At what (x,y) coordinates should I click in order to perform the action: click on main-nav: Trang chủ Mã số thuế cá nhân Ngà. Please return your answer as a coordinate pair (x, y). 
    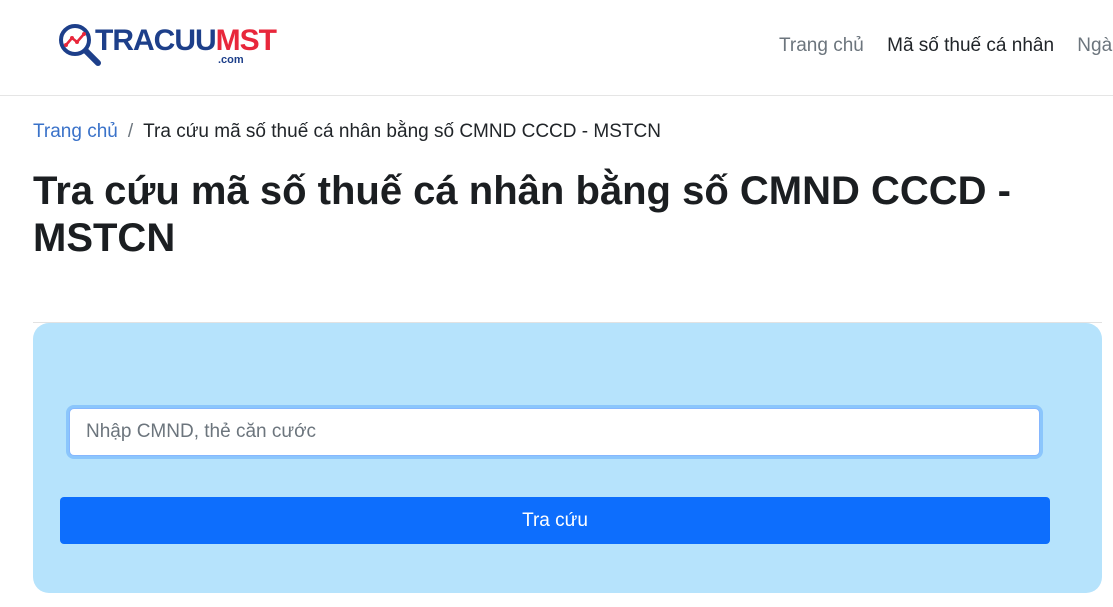
    Looking at the image, I should click on (946, 46).